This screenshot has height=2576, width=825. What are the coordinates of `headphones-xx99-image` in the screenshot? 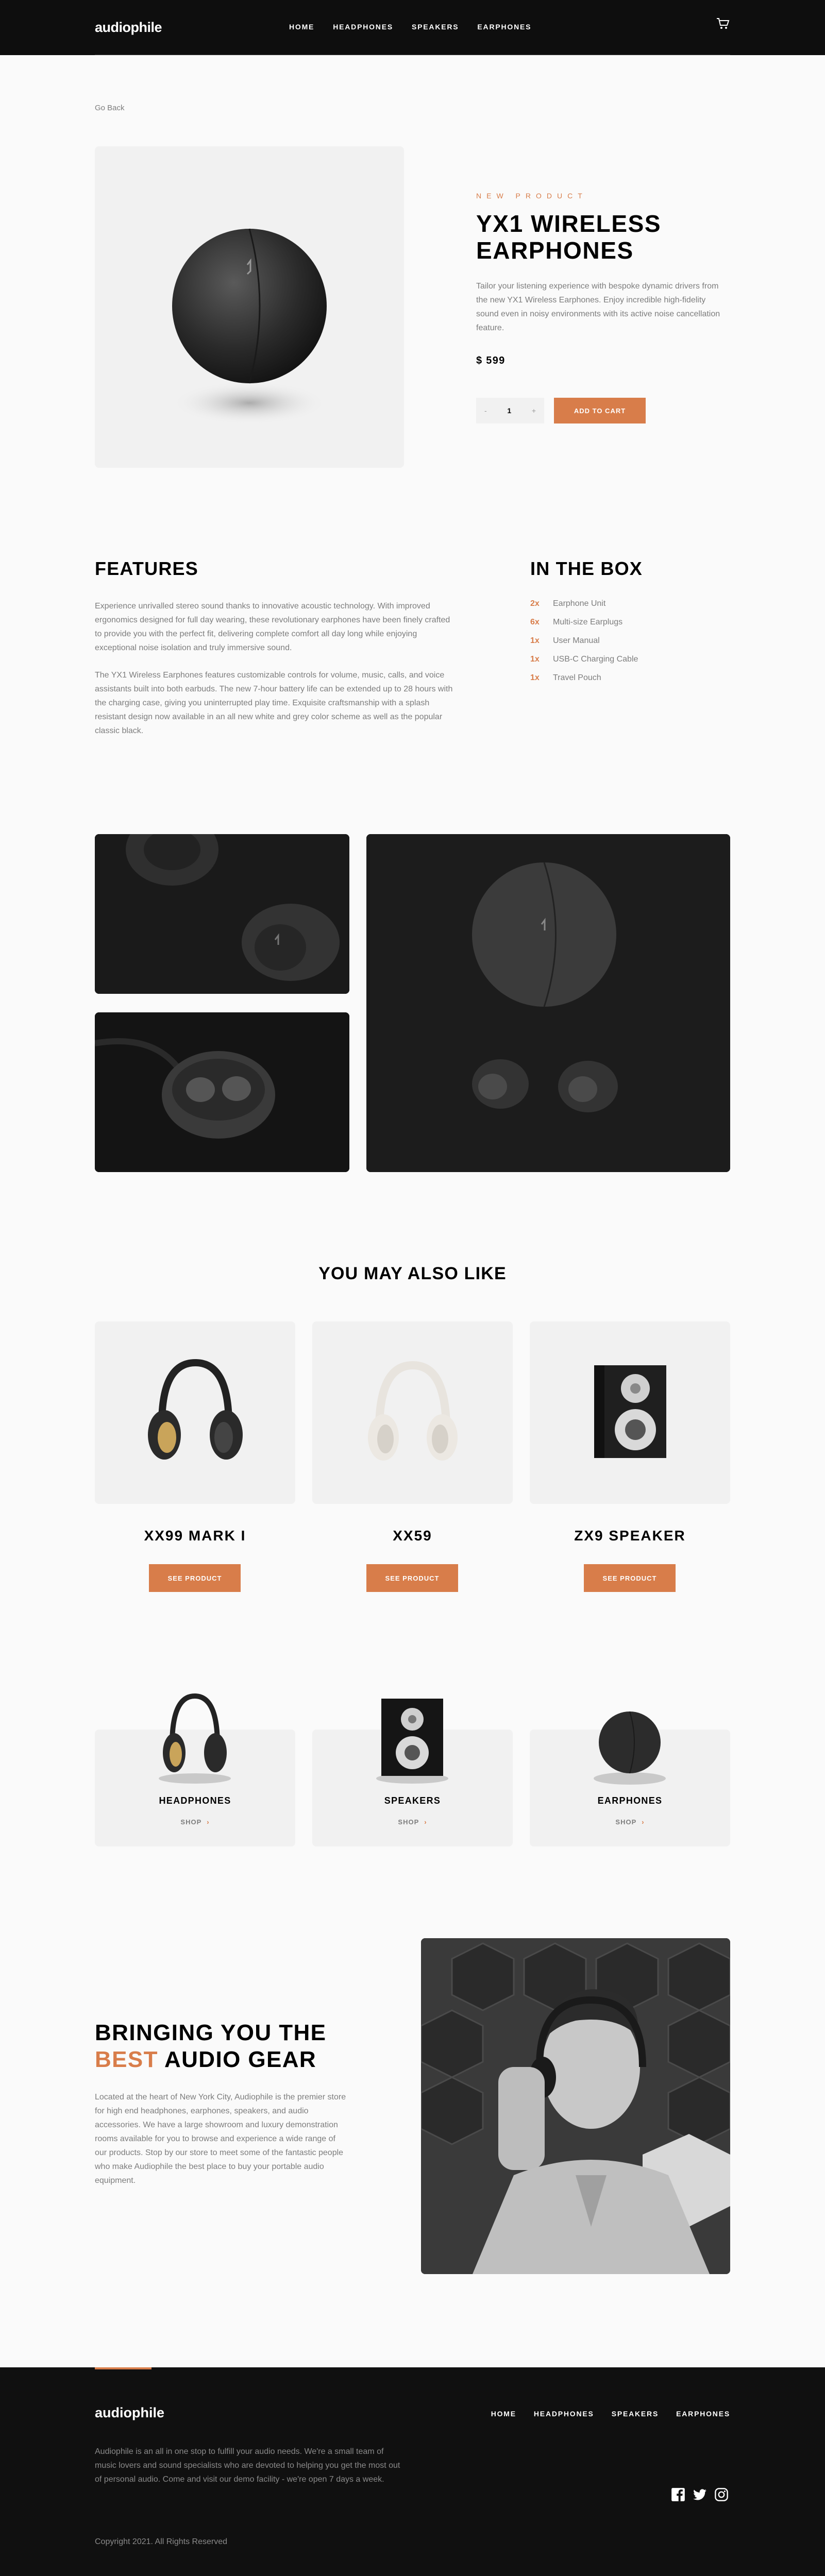 It's located at (195, 1409).